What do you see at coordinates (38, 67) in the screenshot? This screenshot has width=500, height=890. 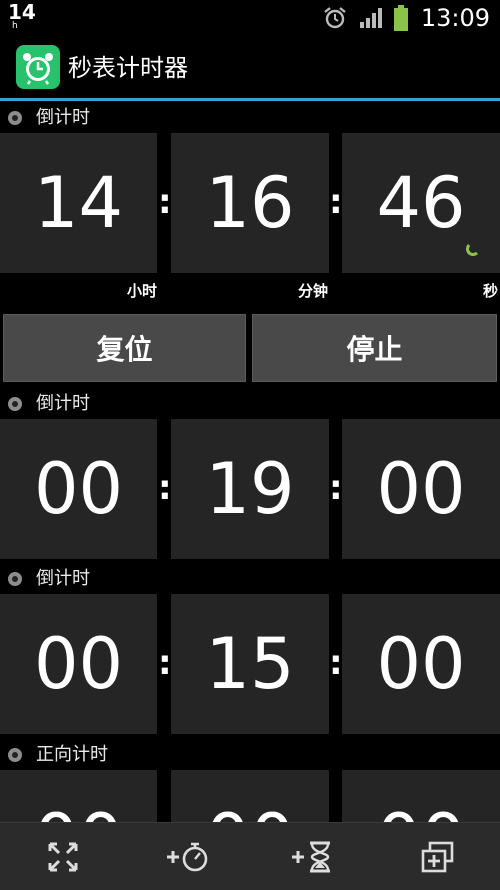 I see `alarm-clock-app-icon` at bounding box center [38, 67].